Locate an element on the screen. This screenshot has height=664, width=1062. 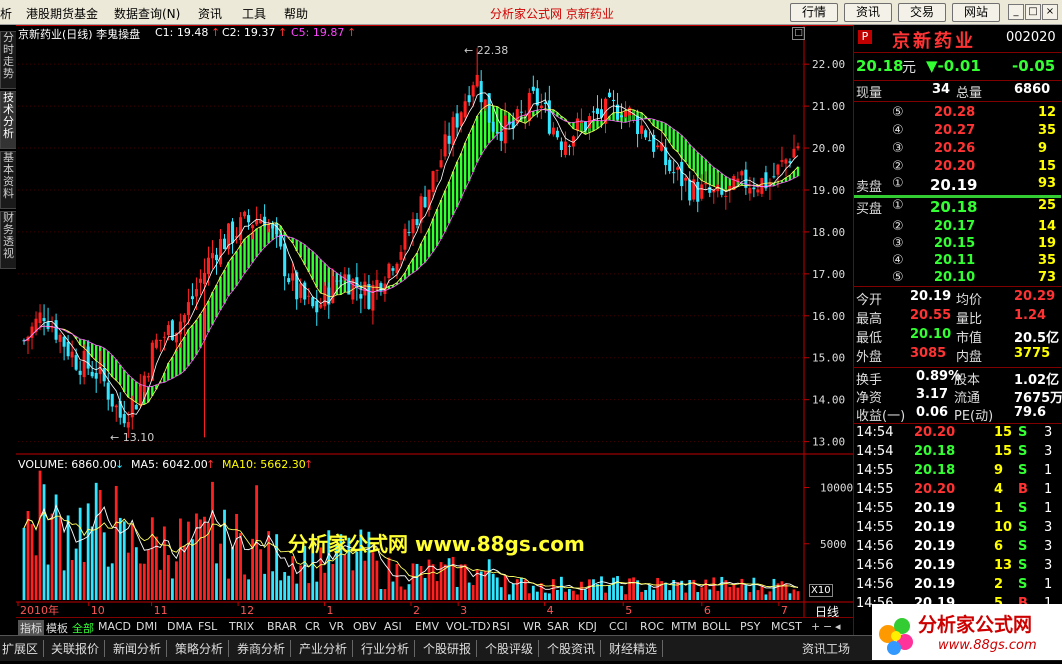
buy1-price: 20.18 is located at coordinates (954, 207).